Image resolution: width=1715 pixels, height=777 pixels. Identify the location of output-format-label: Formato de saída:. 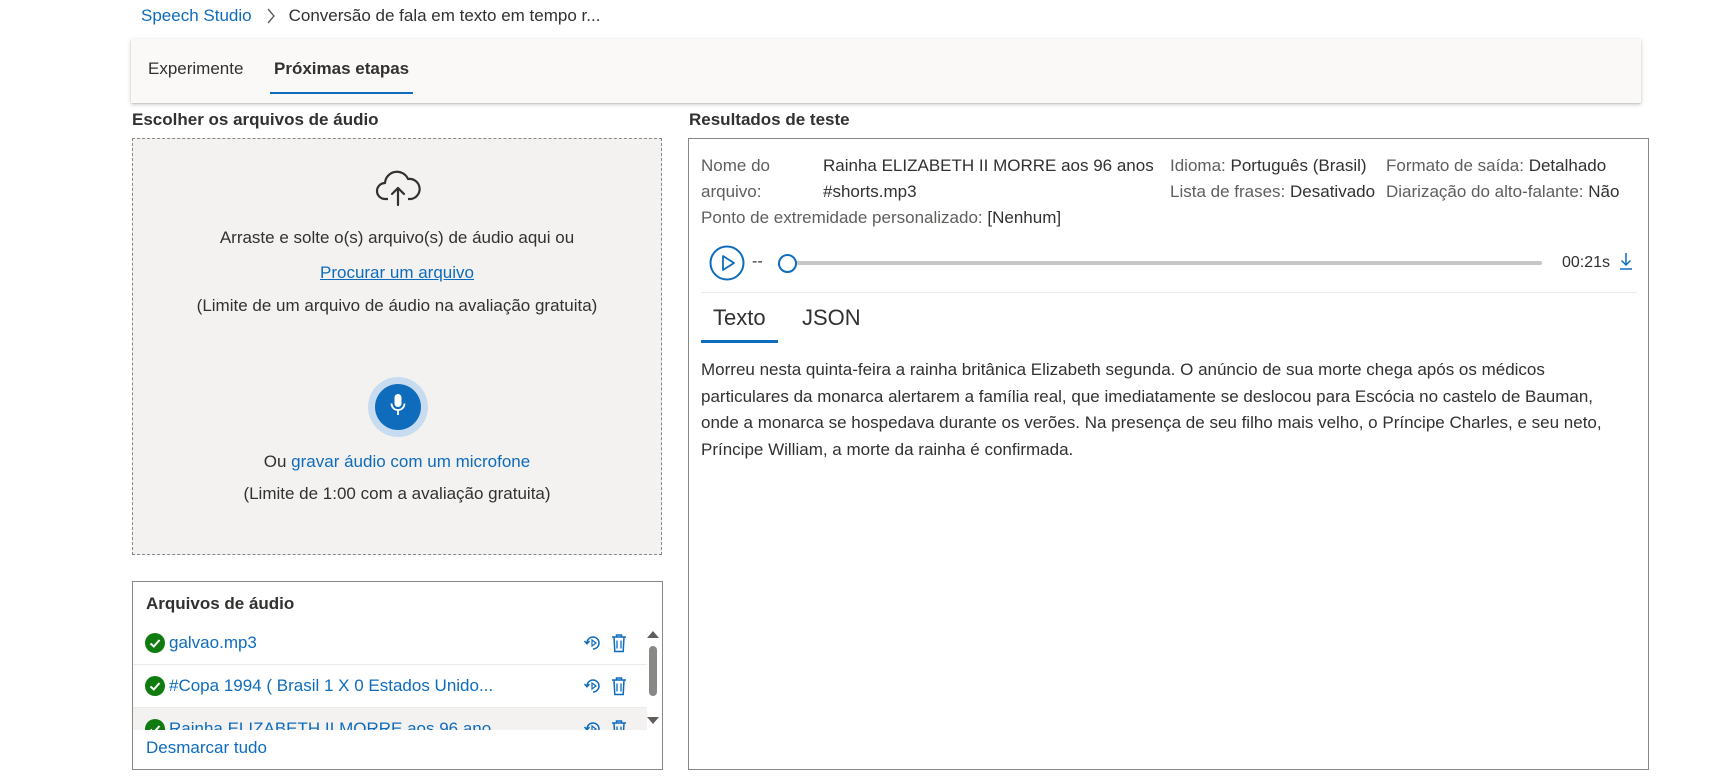
(1455, 165).